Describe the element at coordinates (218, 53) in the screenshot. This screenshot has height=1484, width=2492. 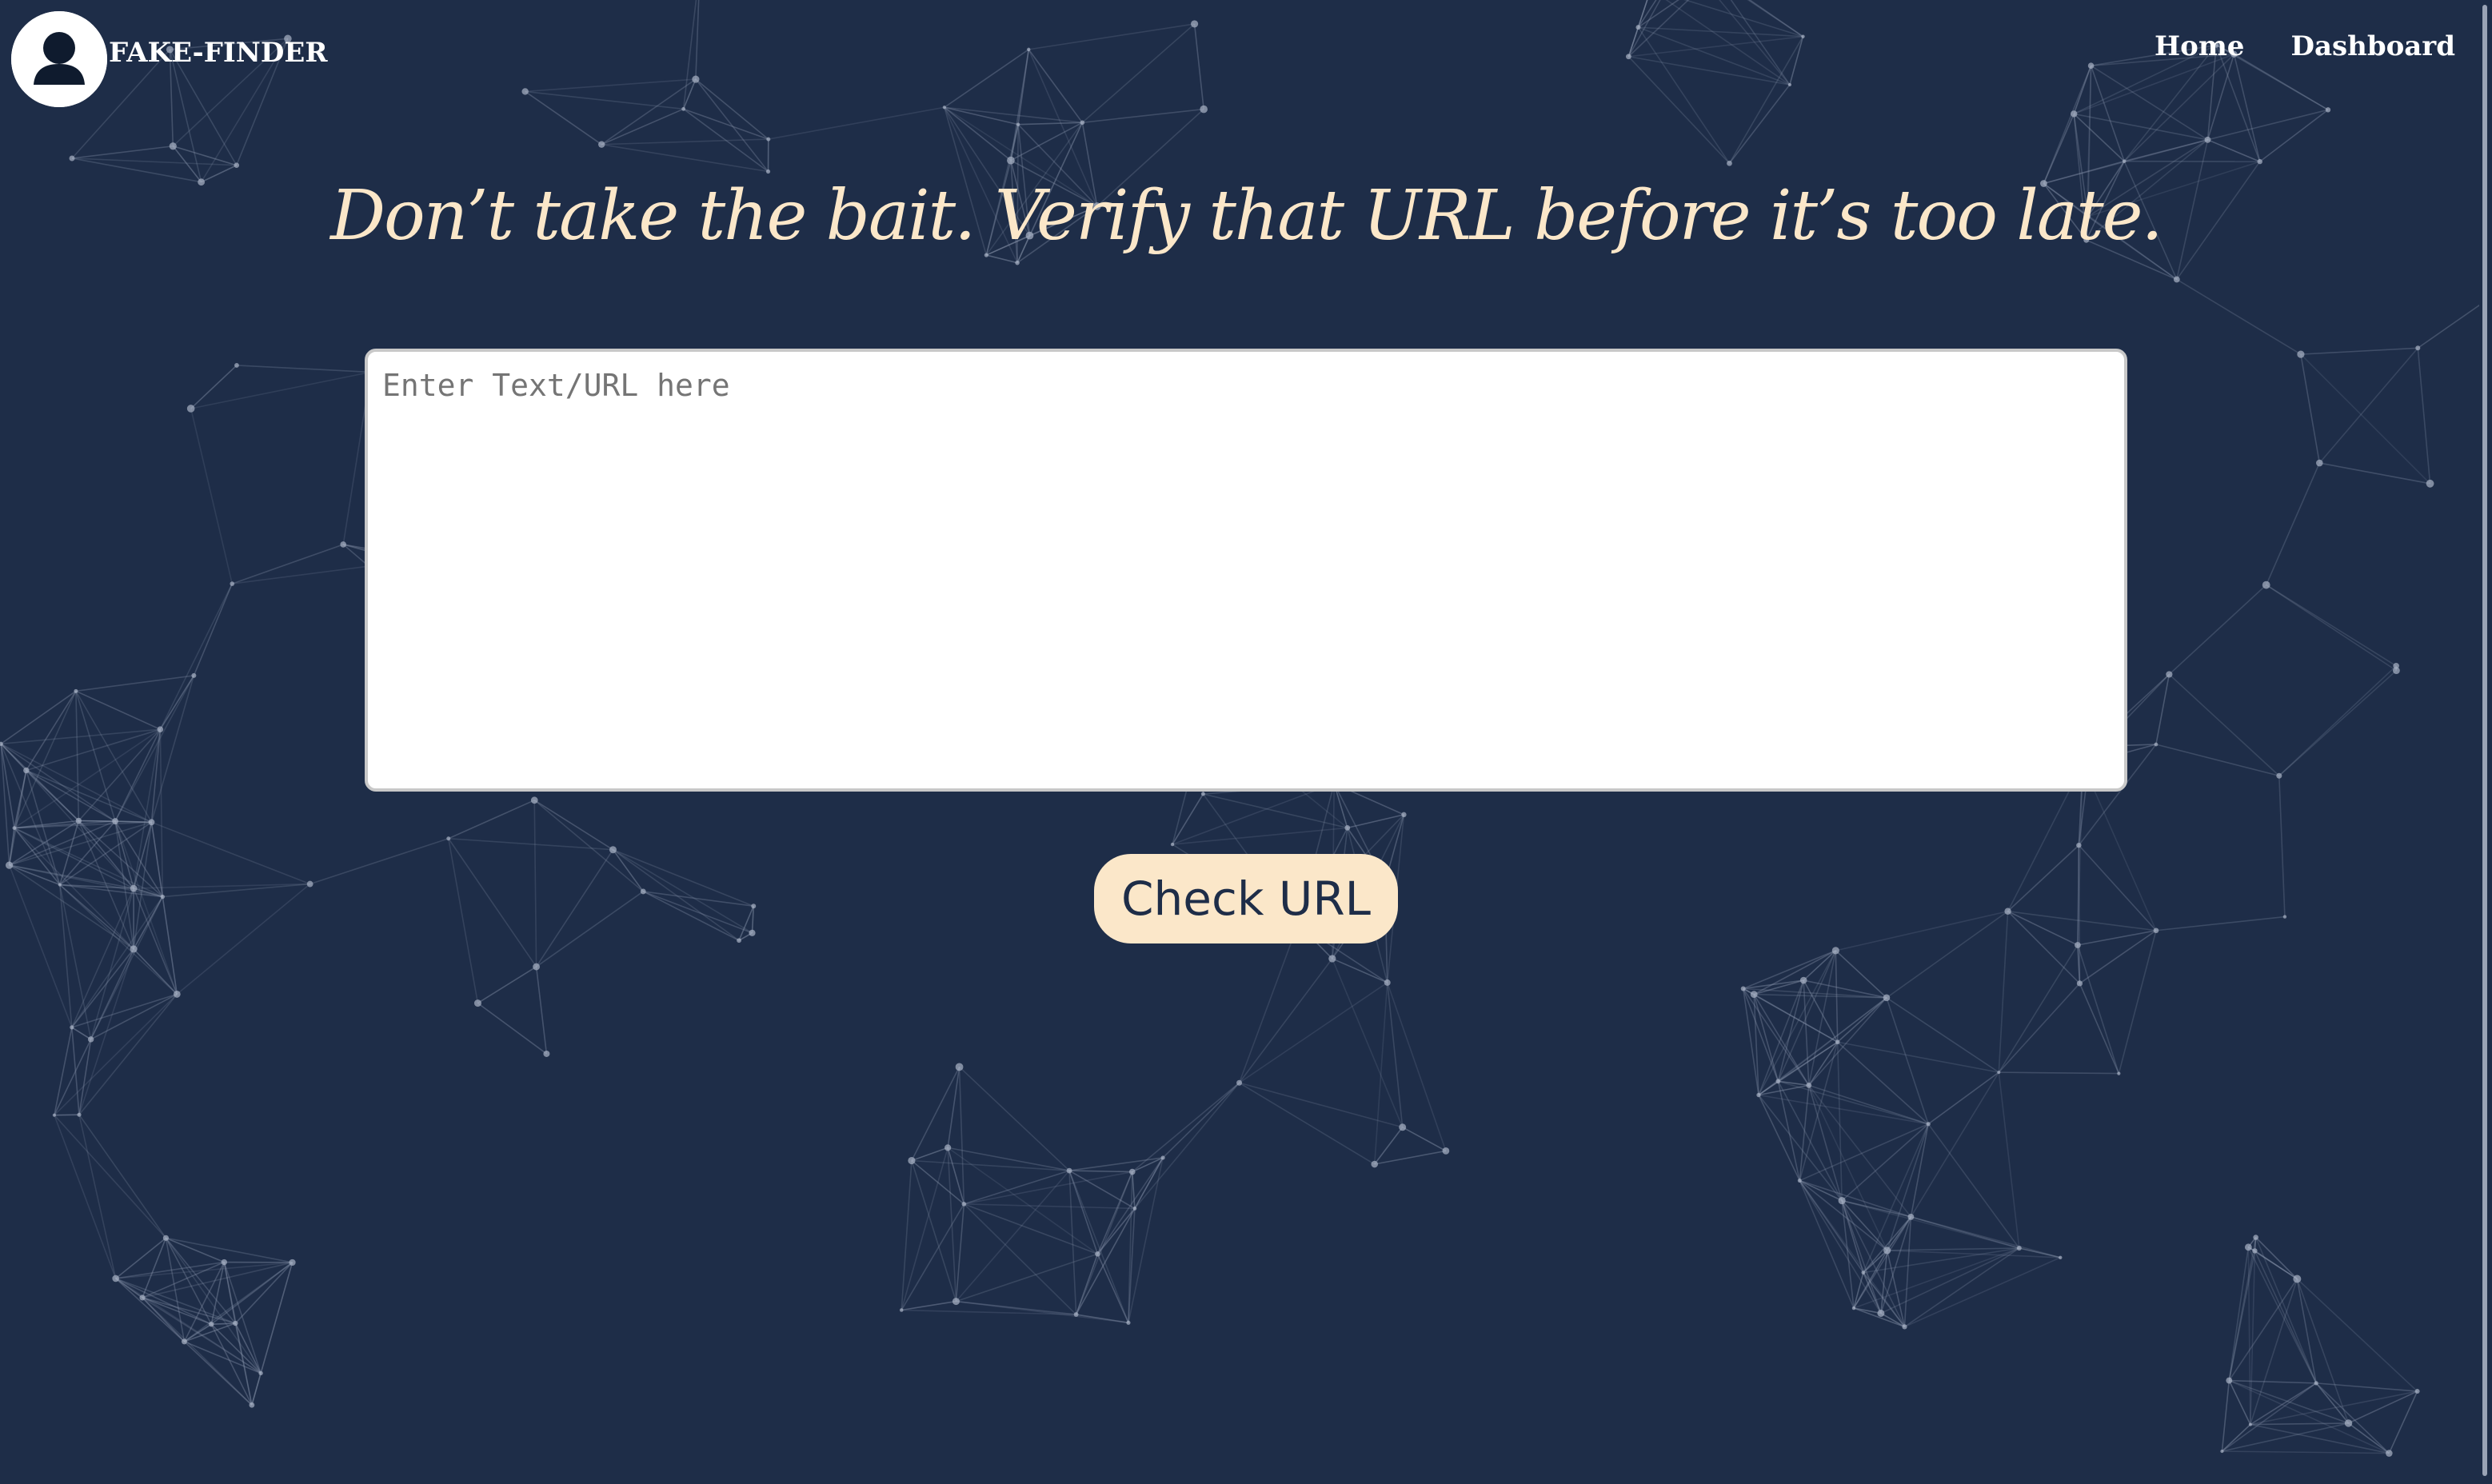
I see `brand-name: FAKE-FINDER` at that location.